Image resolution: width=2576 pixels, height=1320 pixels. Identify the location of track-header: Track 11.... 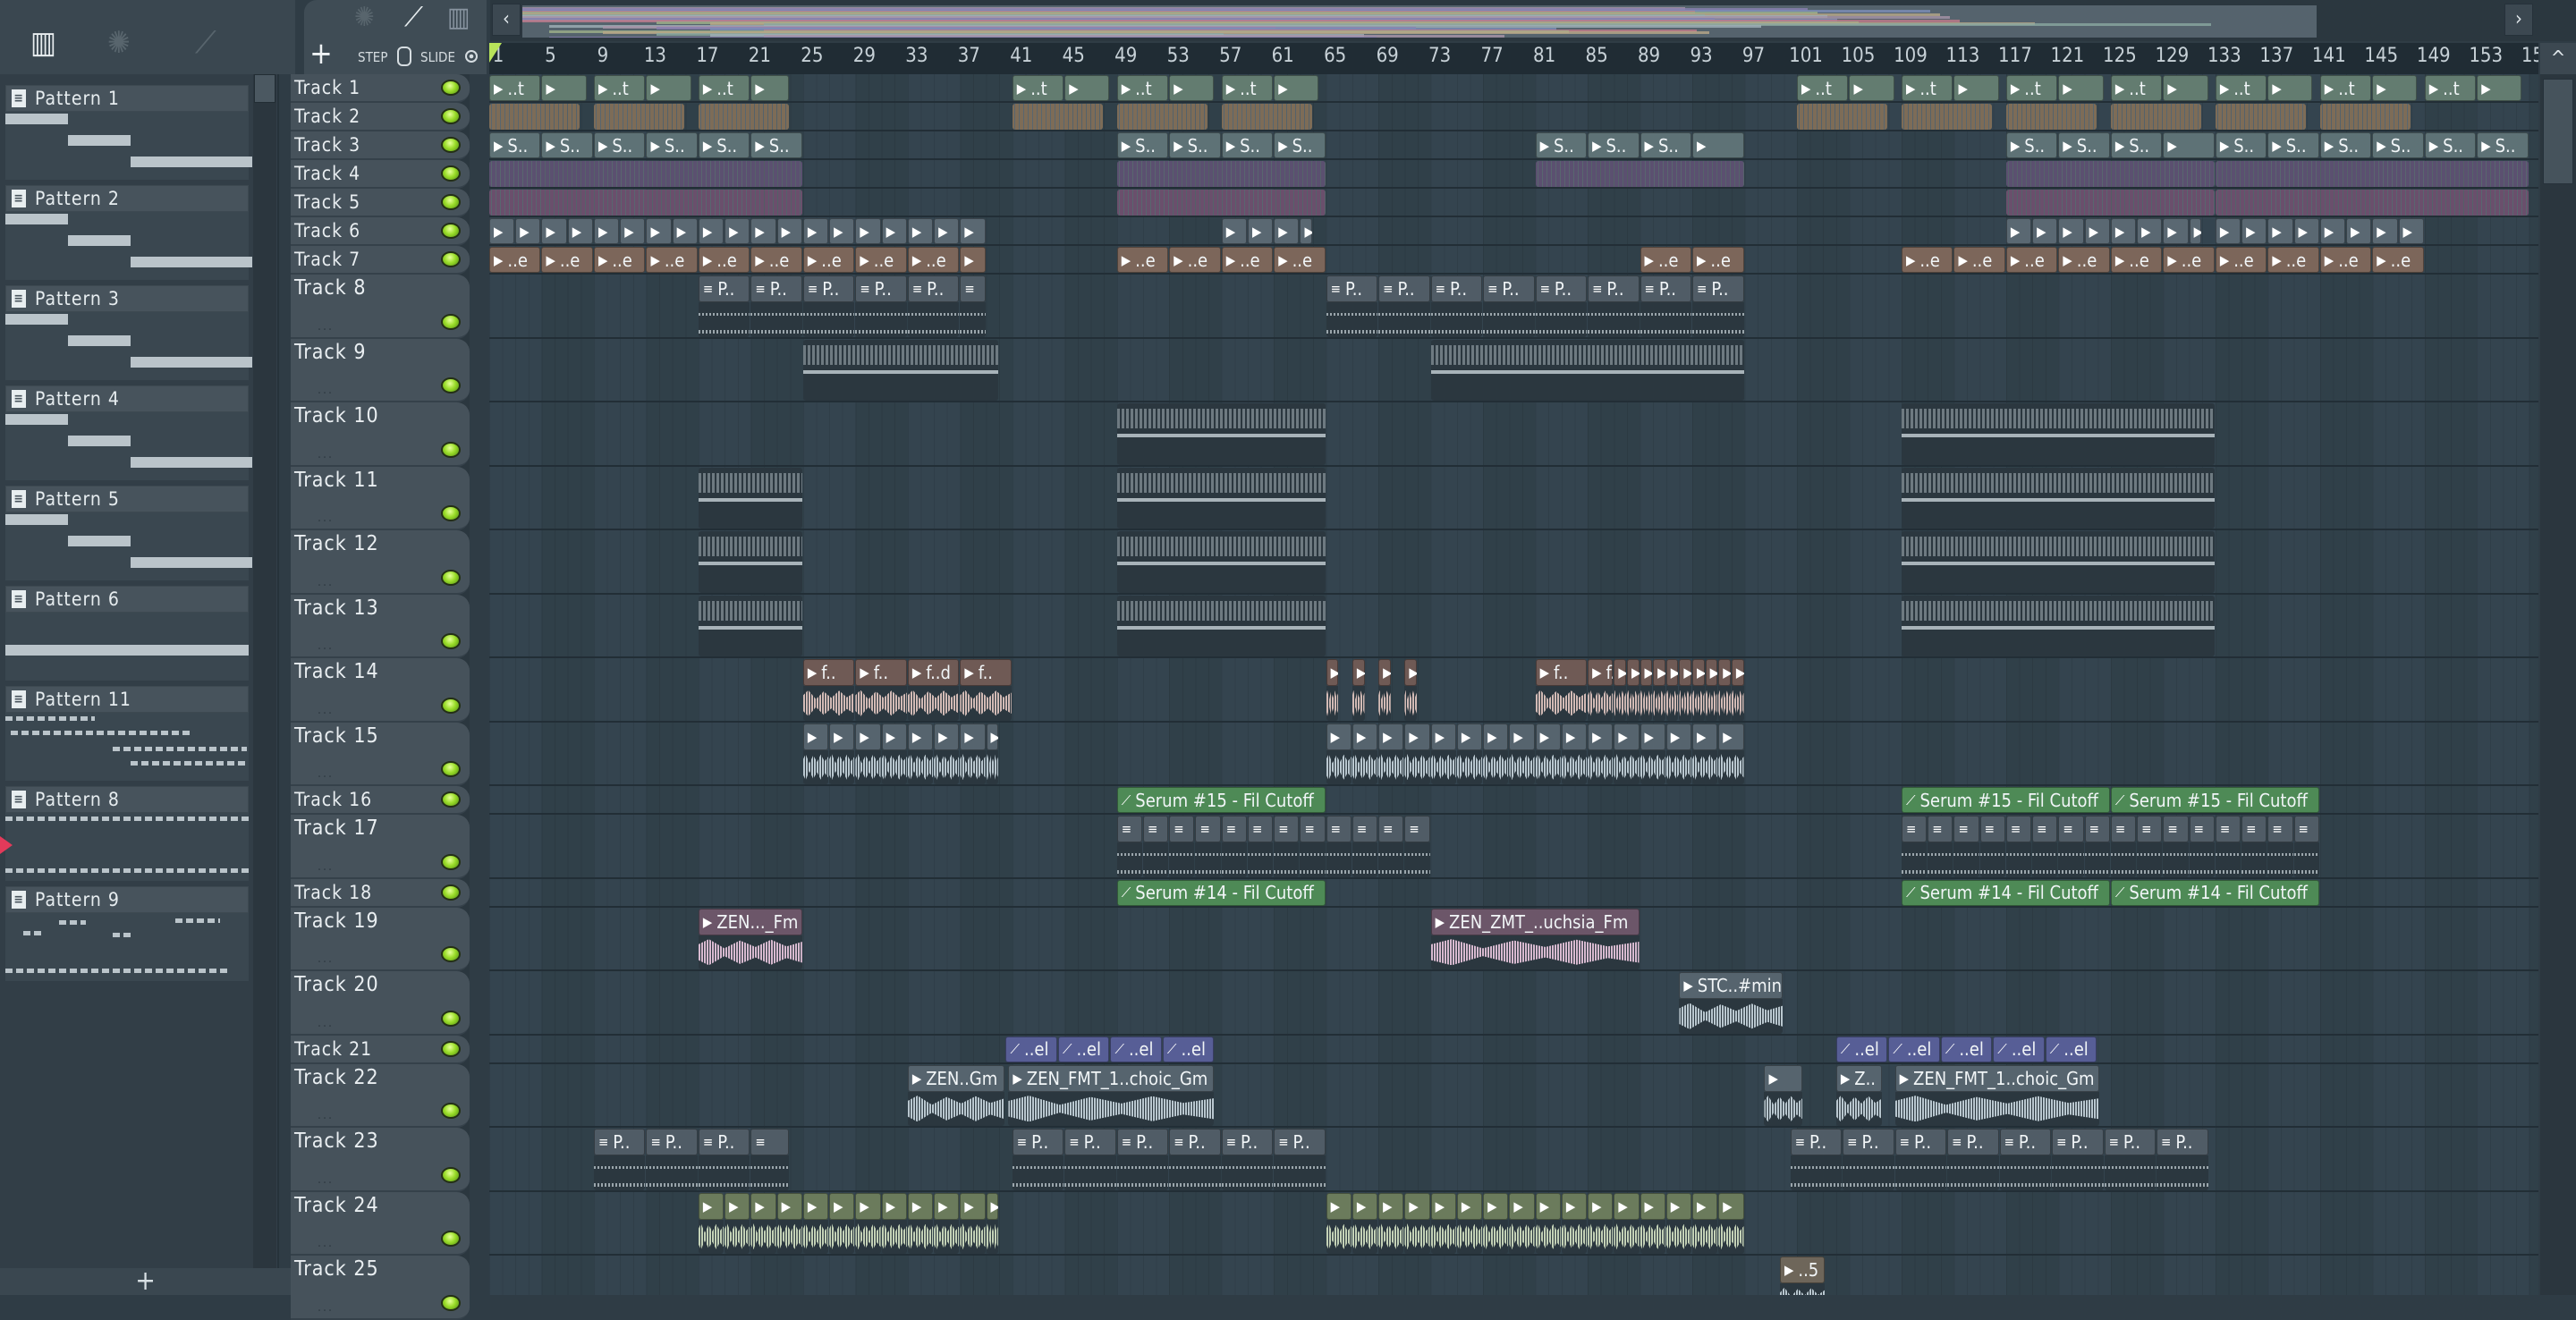
(380, 498).